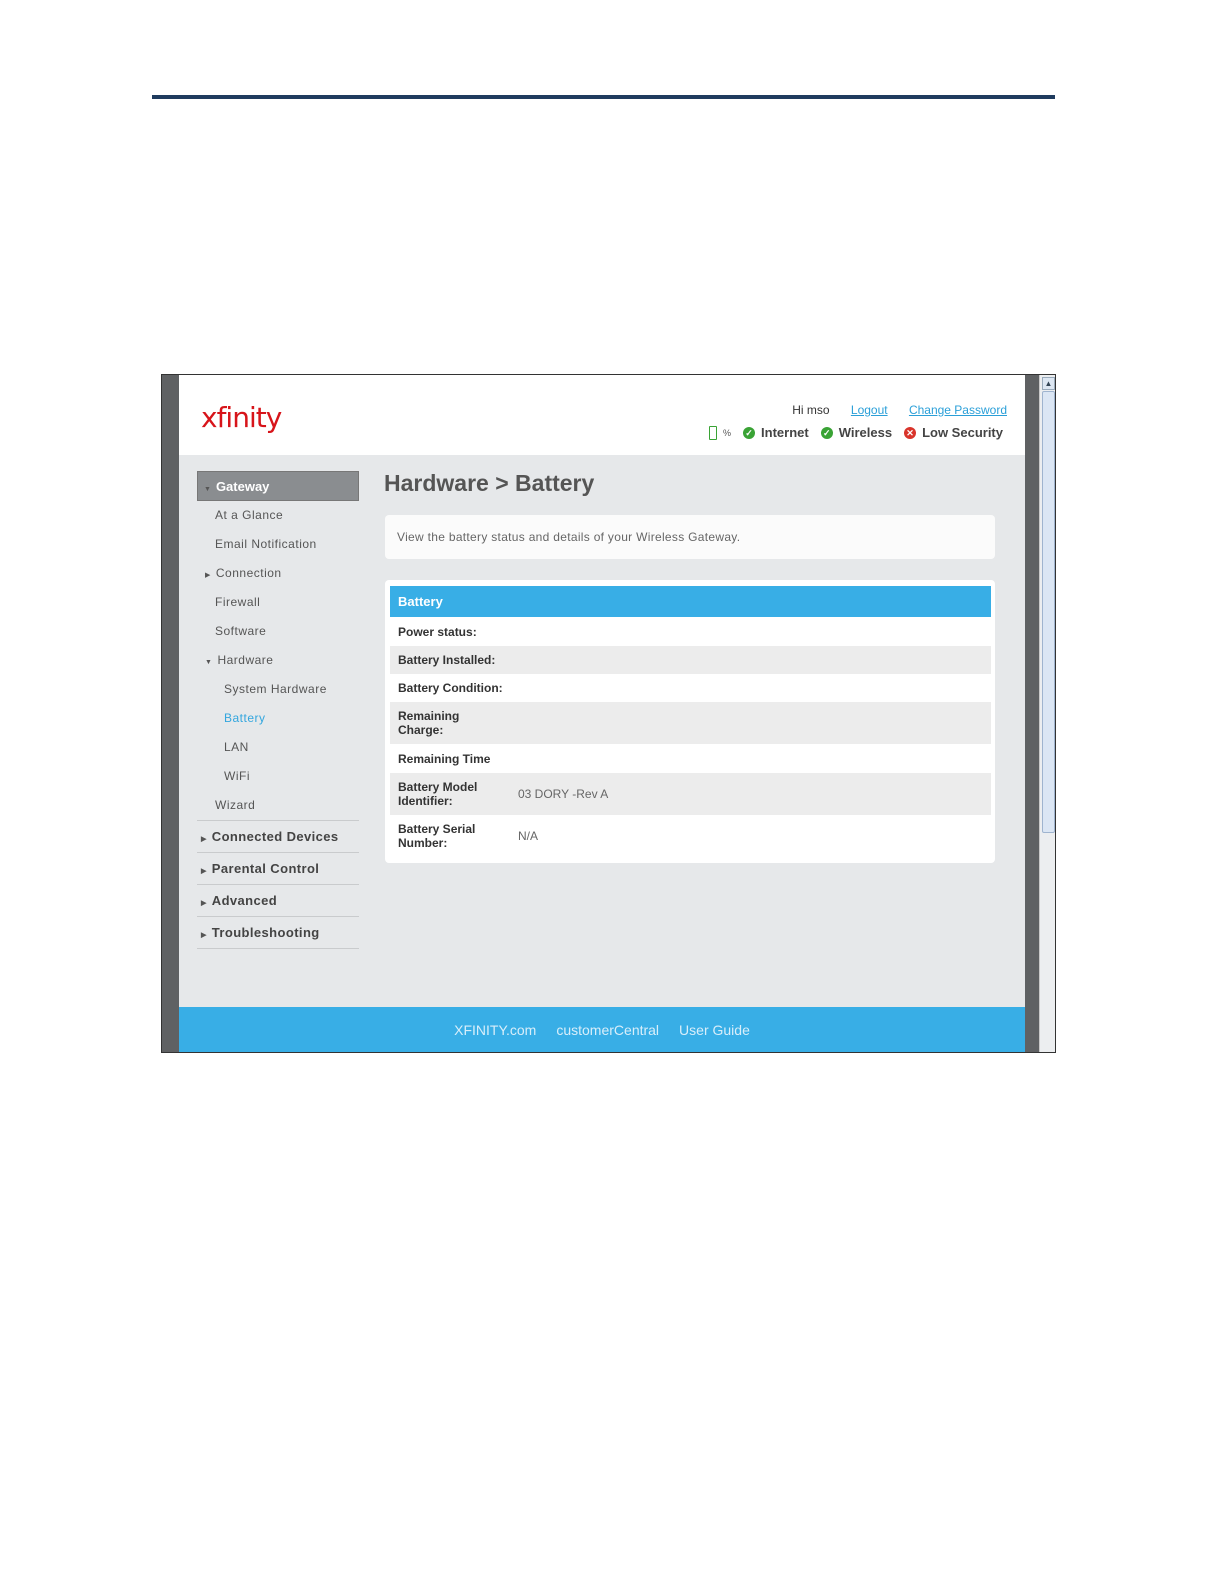 The width and height of the screenshot is (1224, 1584). What do you see at coordinates (278, 515) in the screenshot?
I see `sidebar-item-at-a-glance: At a Glance` at bounding box center [278, 515].